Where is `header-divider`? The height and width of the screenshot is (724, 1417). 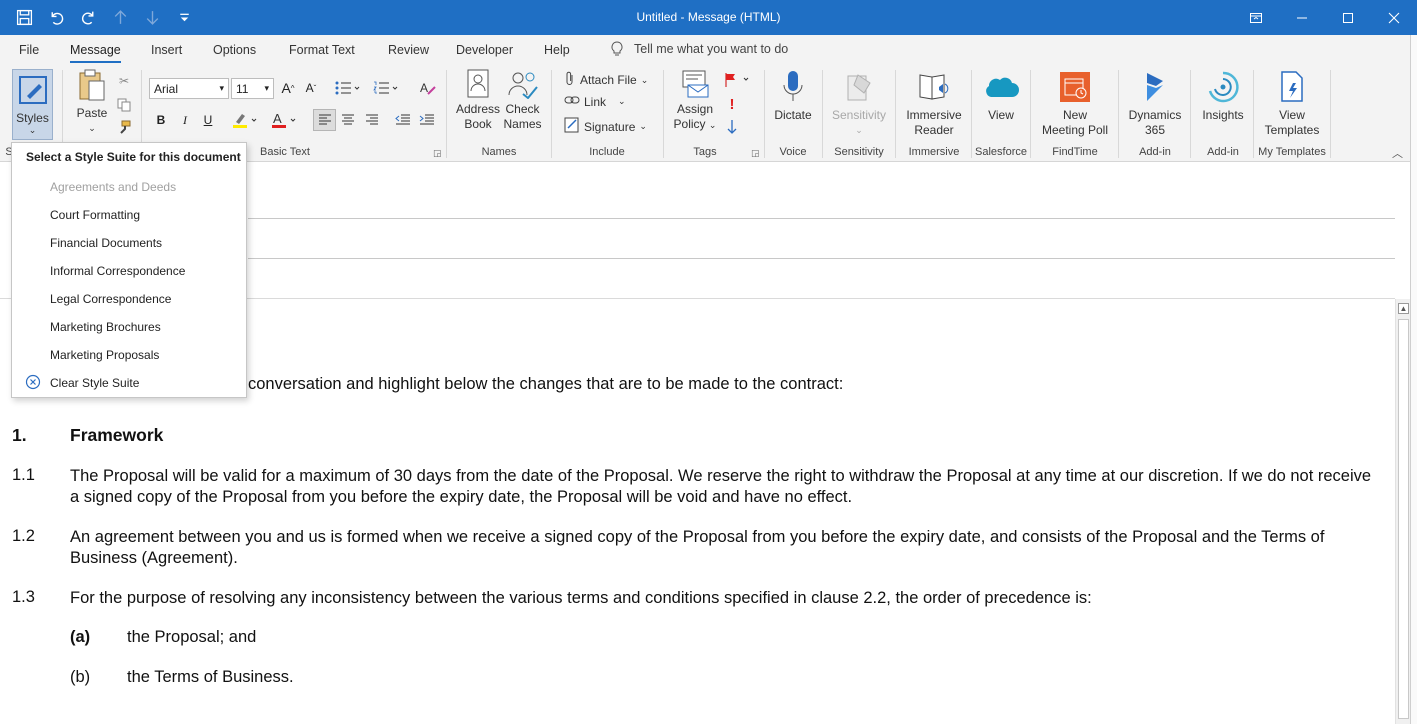 header-divider is located at coordinates (821, 258).